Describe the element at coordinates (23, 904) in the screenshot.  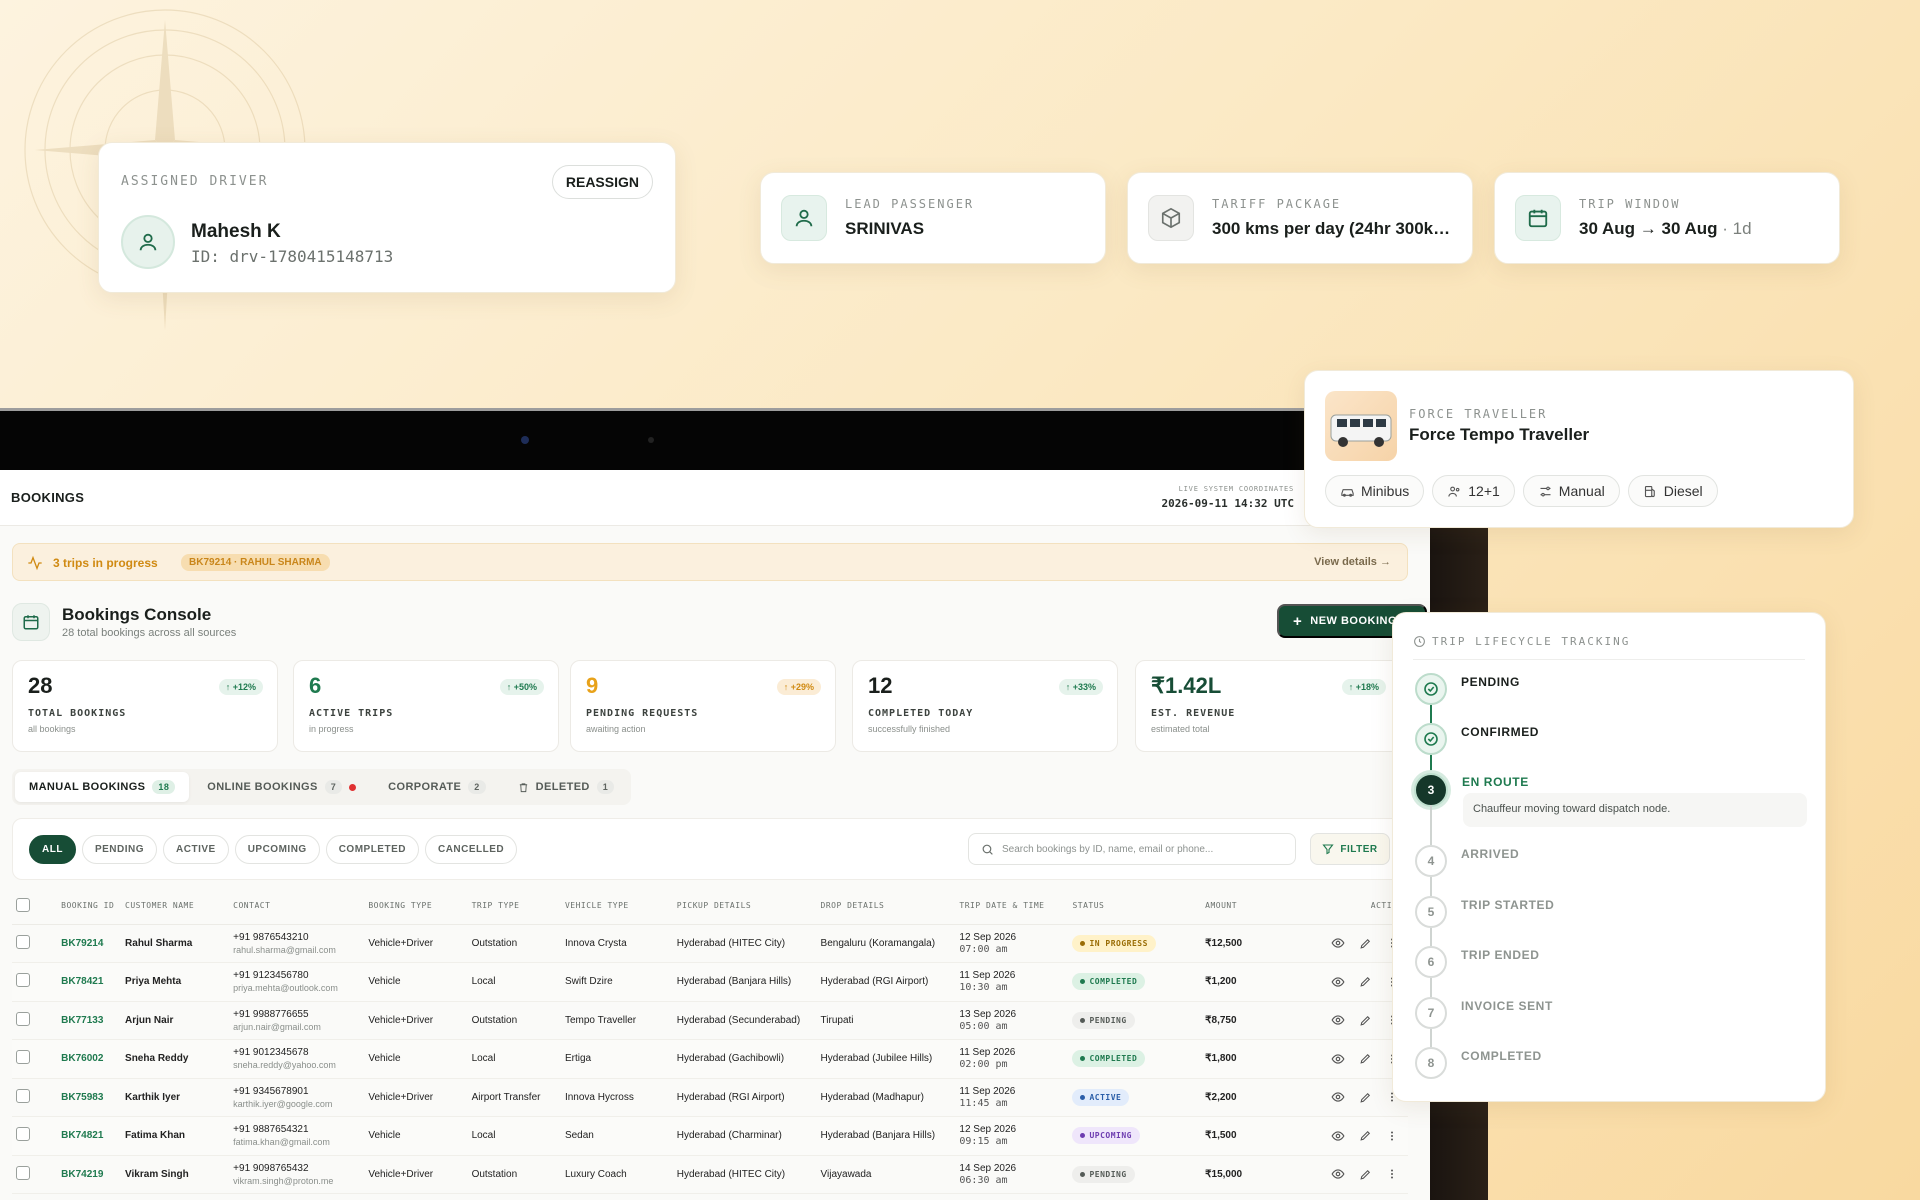
I see `select-all-checkbox` at that location.